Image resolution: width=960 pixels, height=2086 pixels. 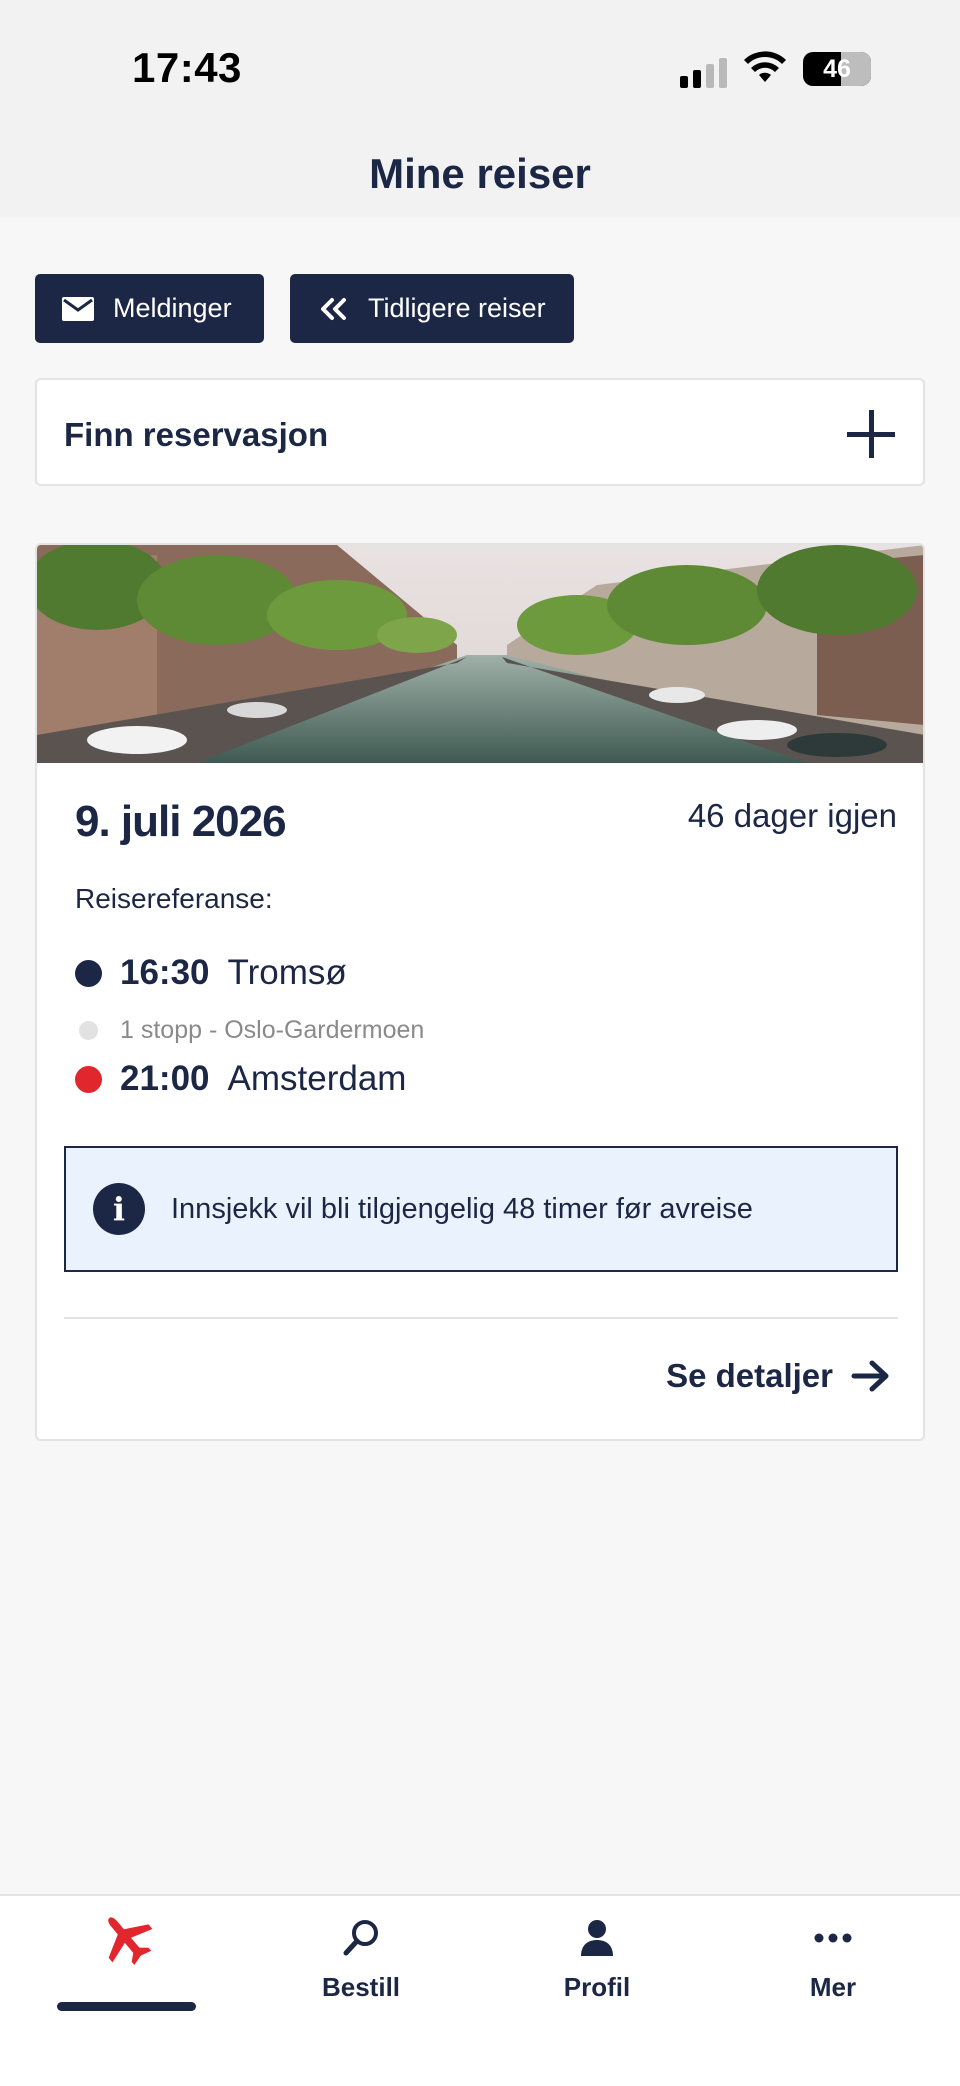 What do you see at coordinates (126, 1971) in the screenshot?
I see `tab-my-trips` at bounding box center [126, 1971].